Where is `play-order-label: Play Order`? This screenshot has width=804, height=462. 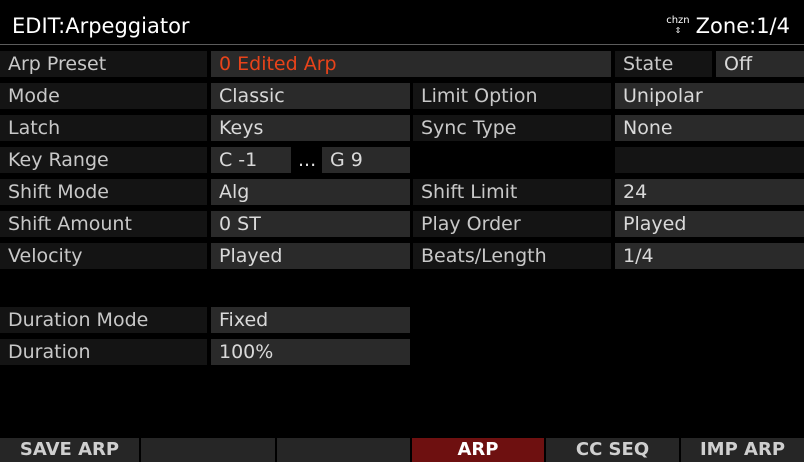 play-order-label: Play Order is located at coordinates (512, 224).